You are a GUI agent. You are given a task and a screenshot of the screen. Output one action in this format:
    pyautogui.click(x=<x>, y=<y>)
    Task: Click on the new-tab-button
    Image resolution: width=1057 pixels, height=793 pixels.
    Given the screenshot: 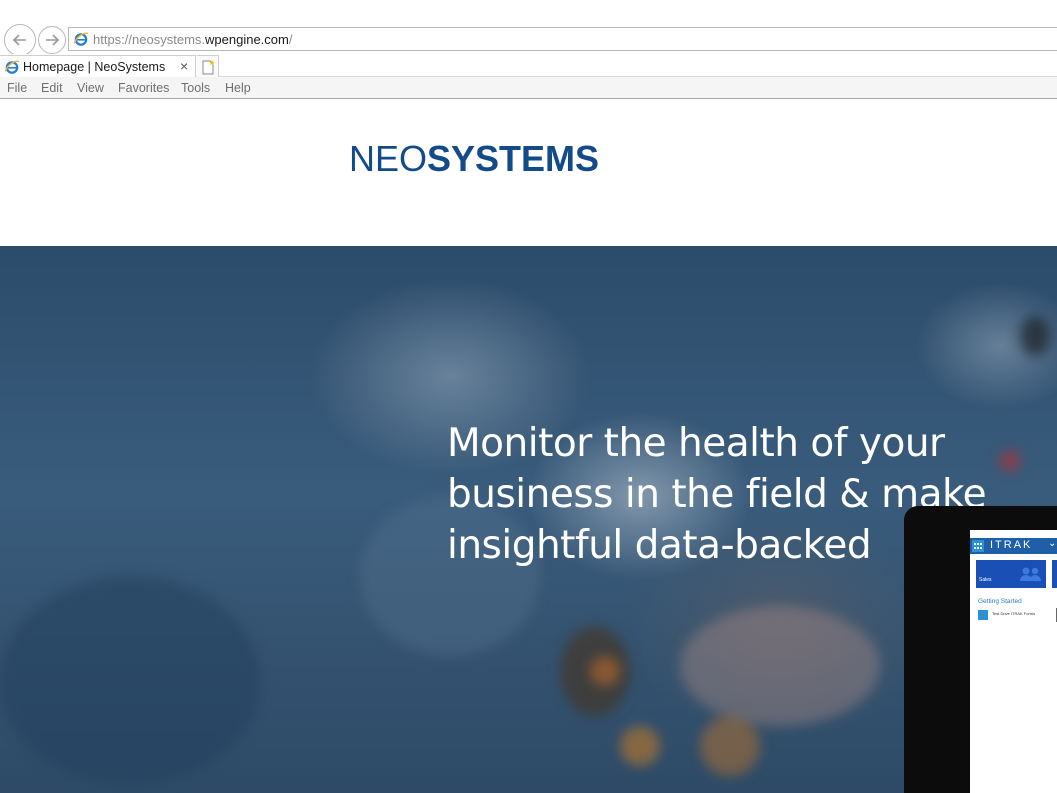 What is the action you would take?
    pyautogui.click(x=208, y=66)
    